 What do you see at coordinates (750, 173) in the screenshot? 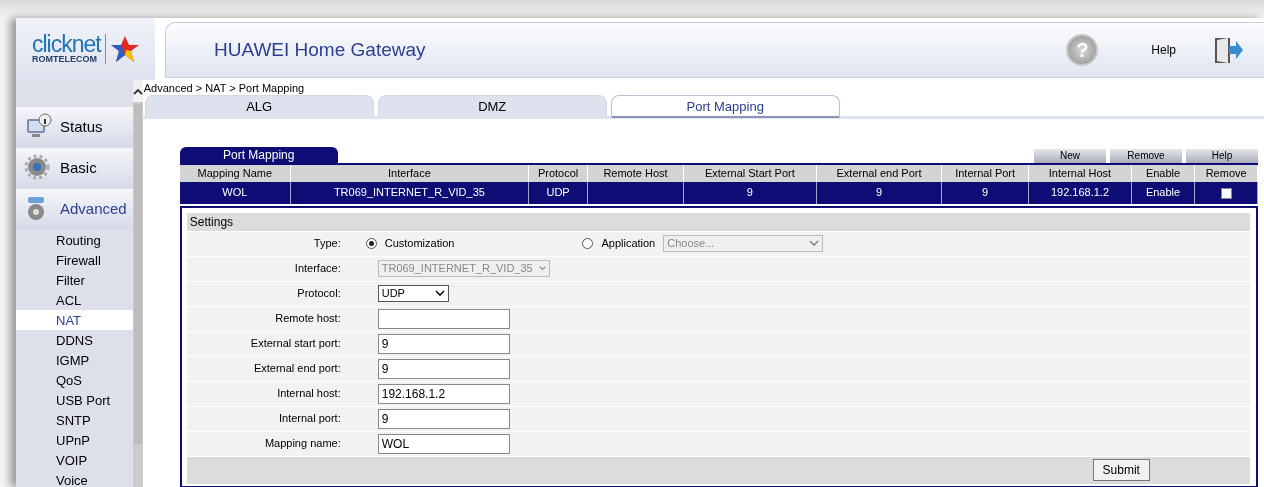
I see `column-header: External Start Port` at bounding box center [750, 173].